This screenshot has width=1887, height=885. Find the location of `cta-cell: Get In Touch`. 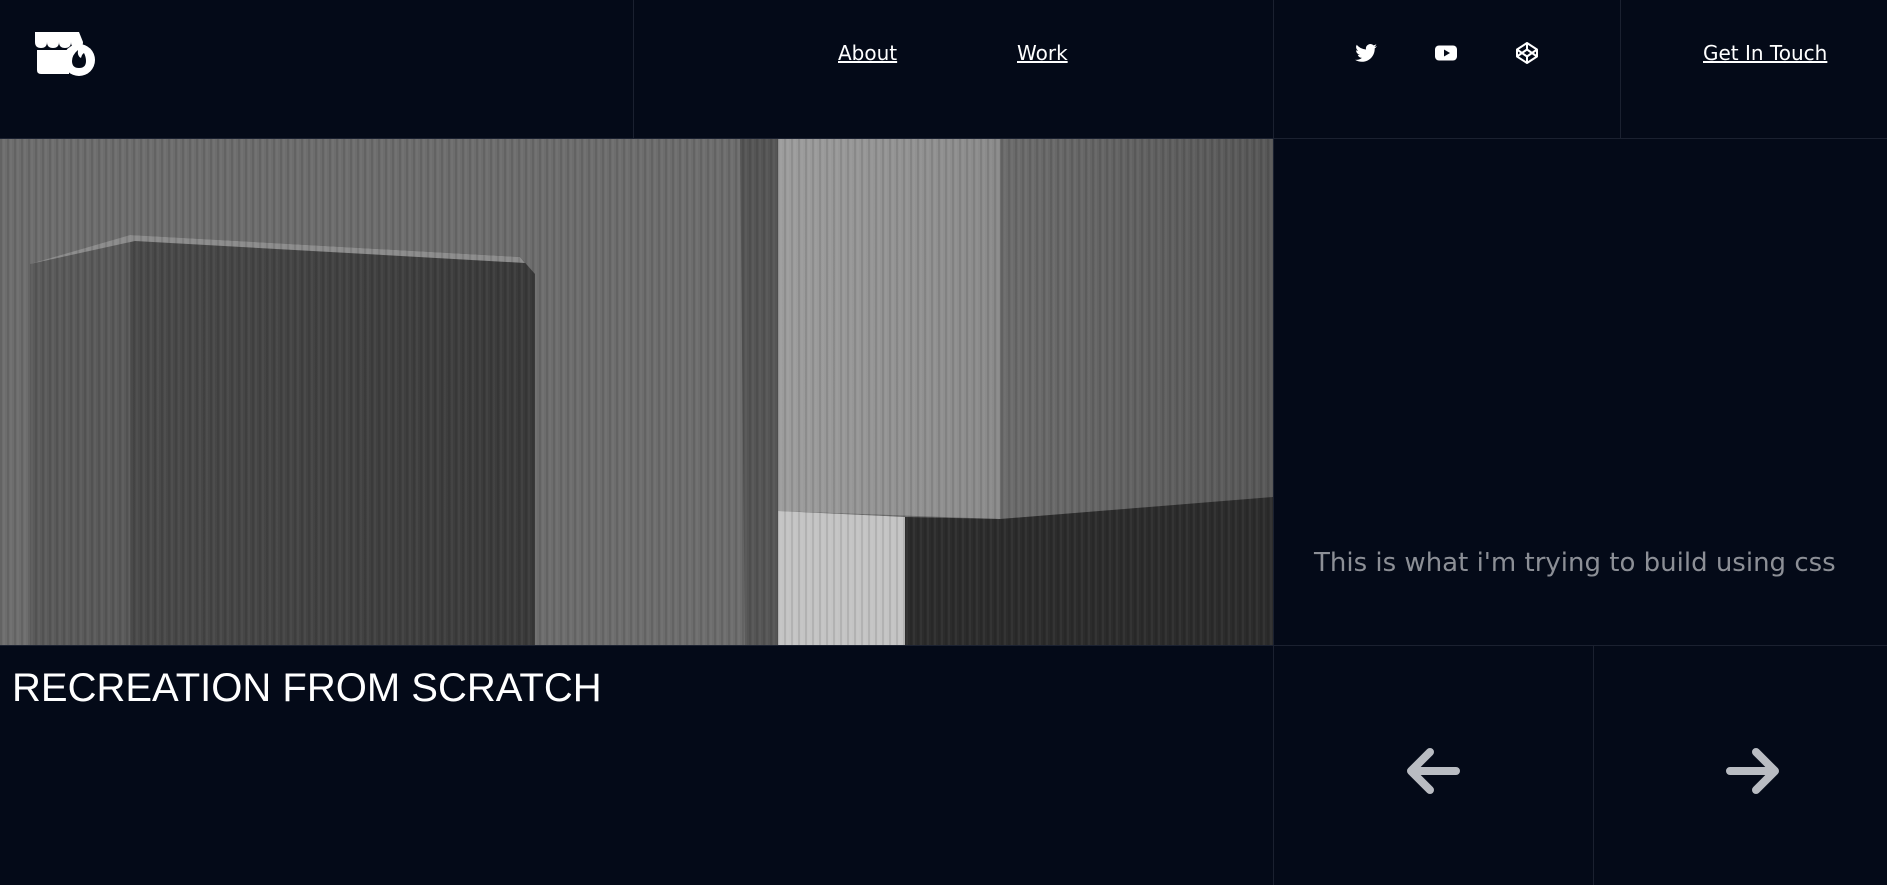

cta-cell: Get In Touch is located at coordinates (1753, 69).